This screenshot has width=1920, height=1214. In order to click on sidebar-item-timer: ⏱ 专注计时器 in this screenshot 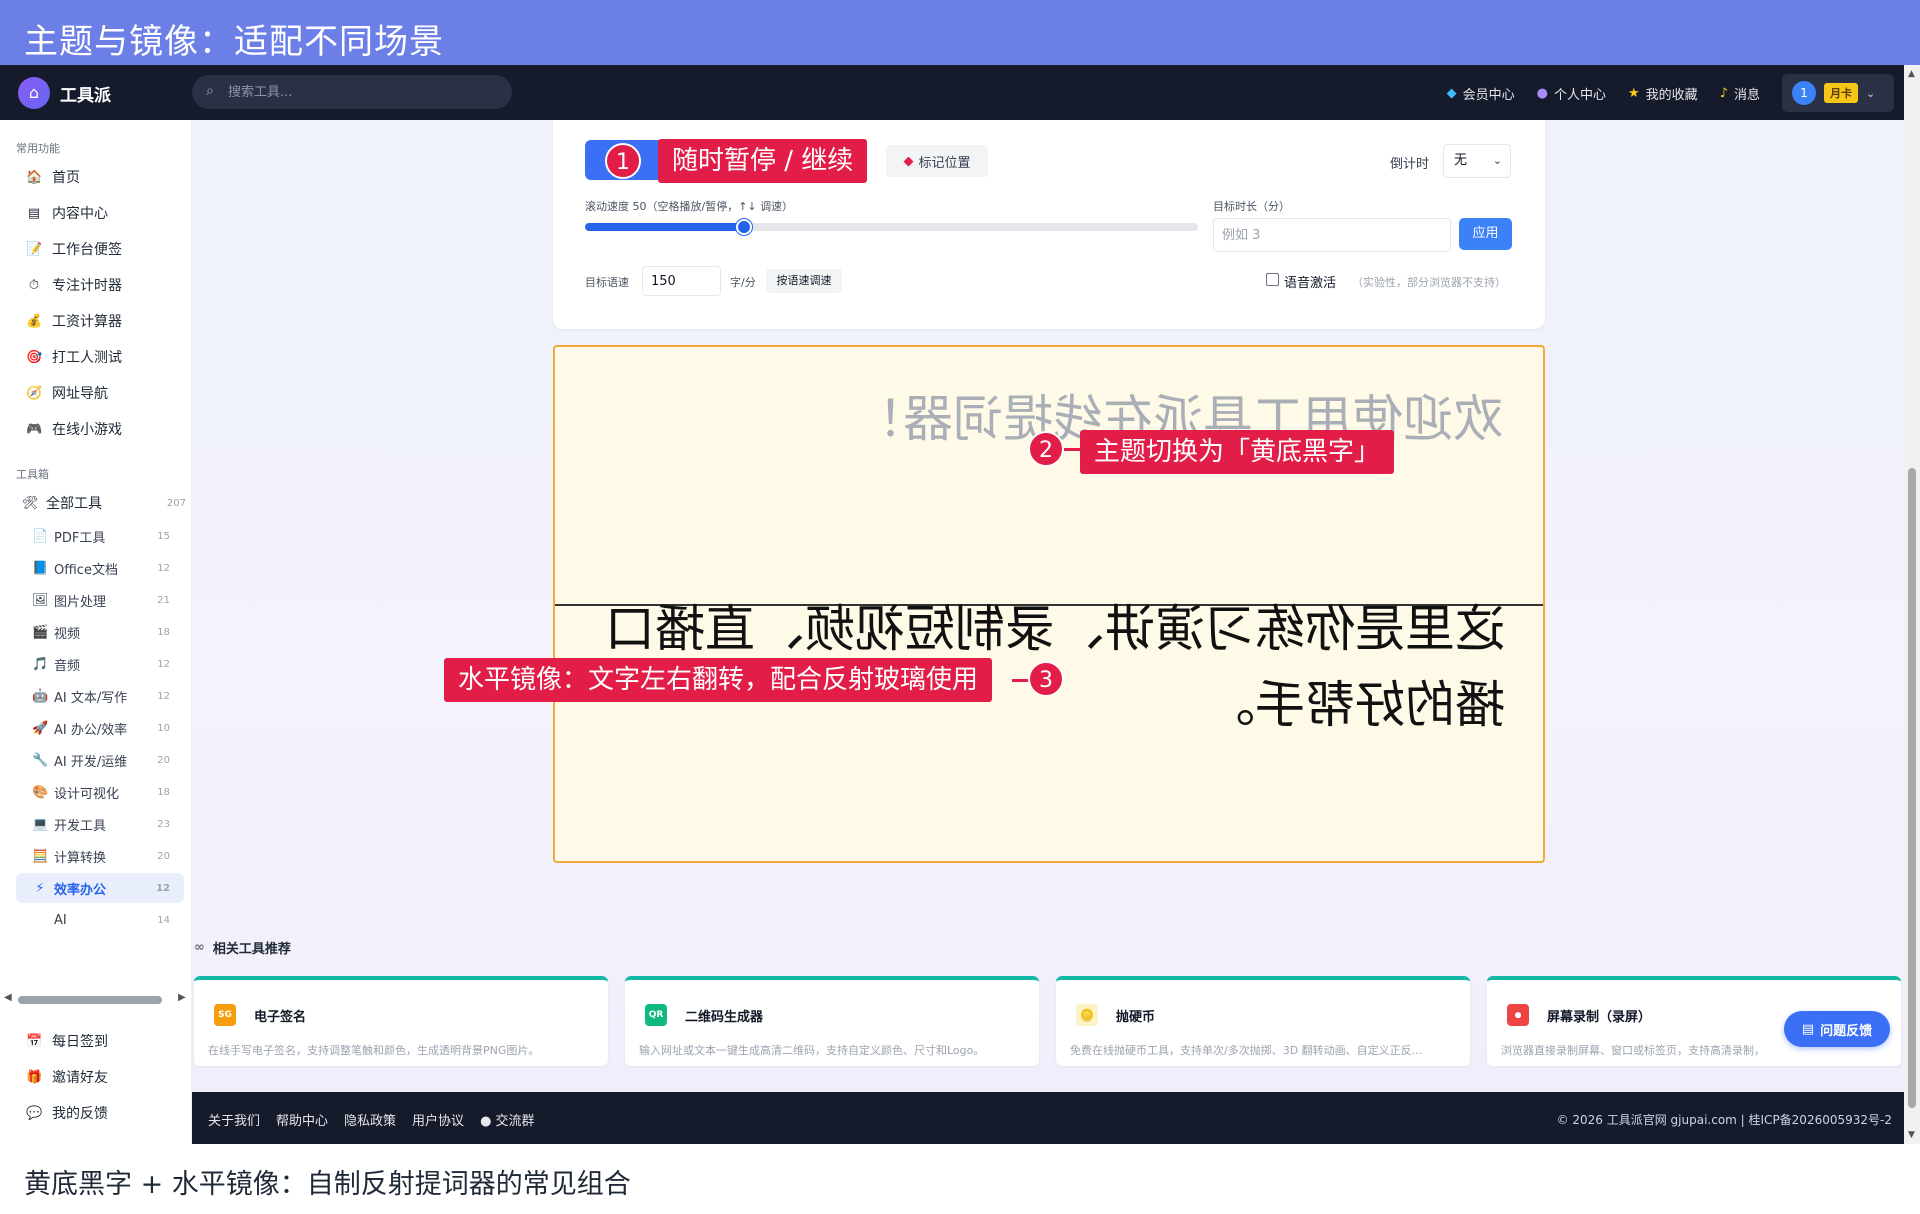, I will do `click(100, 285)`.